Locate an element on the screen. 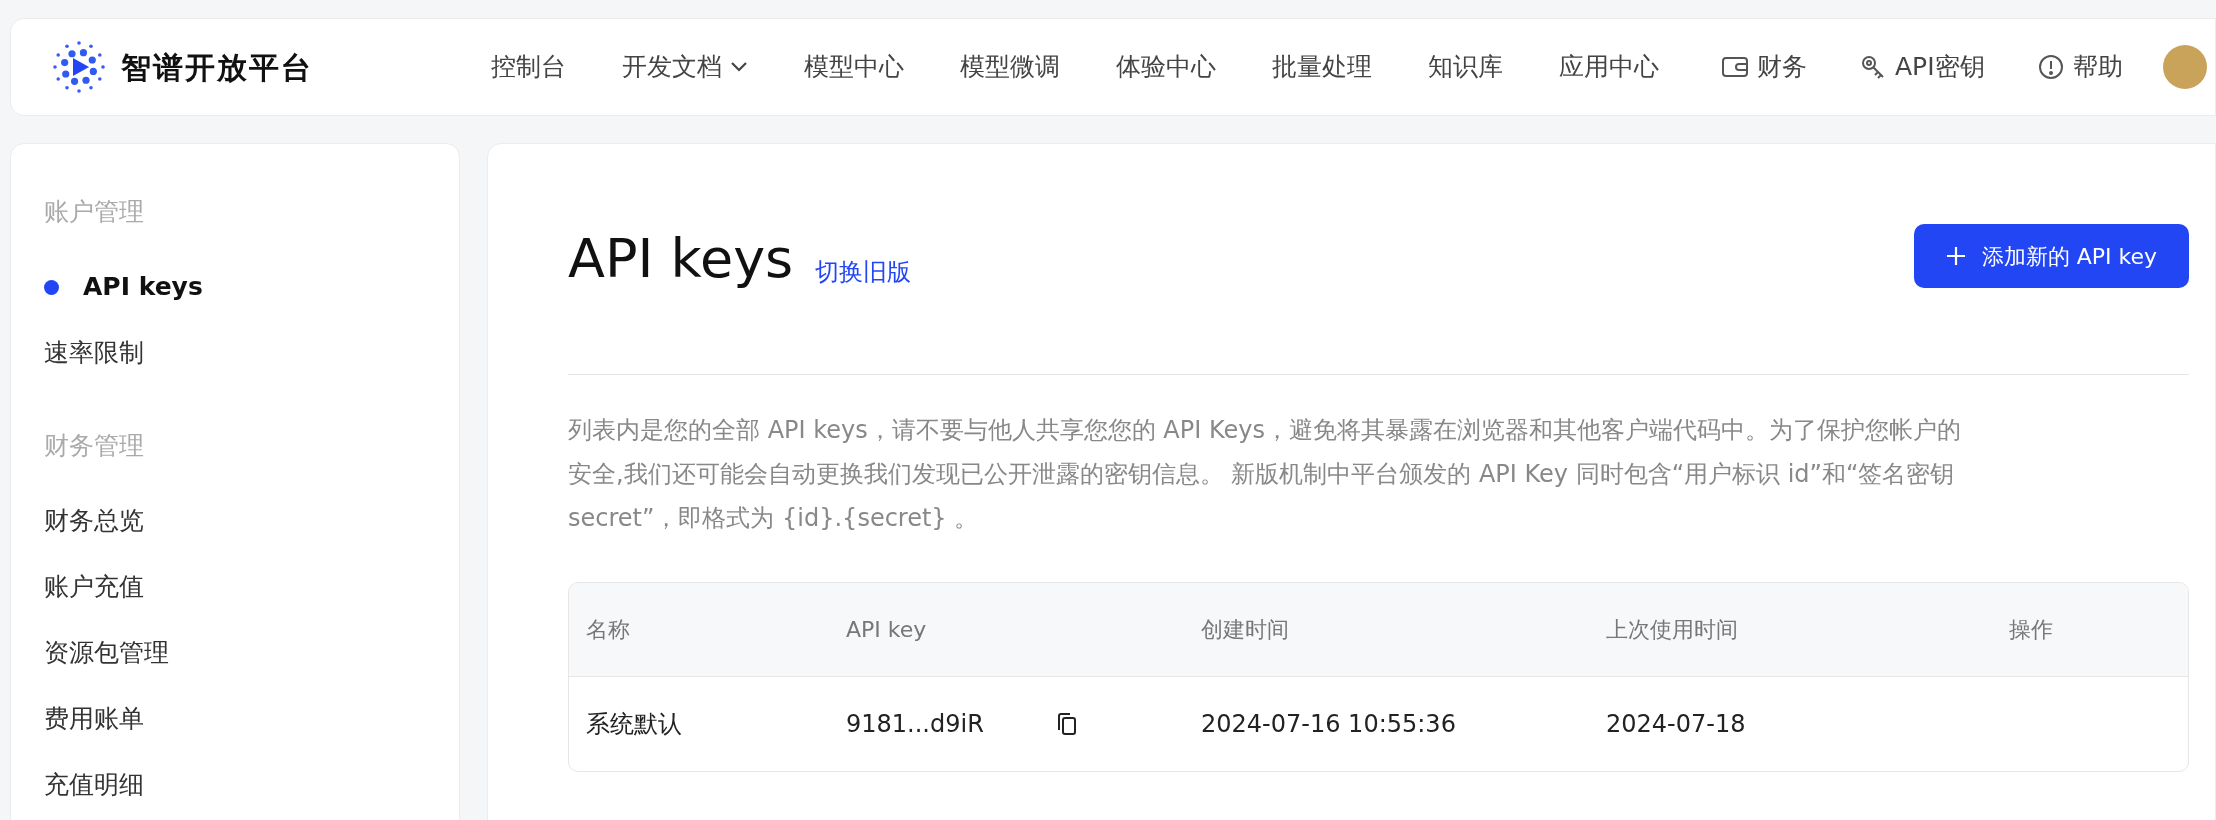 Image resolution: width=2216 pixels, height=820 pixels. page-title: API keys is located at coordinates (681, 259).